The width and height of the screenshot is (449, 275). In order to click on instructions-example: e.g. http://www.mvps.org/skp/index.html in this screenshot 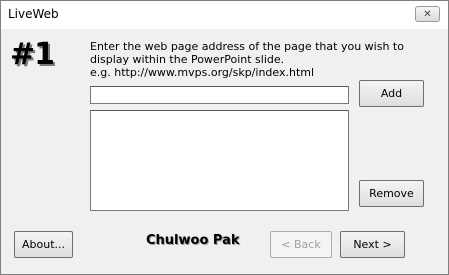, I will do `click(202, 72)`.